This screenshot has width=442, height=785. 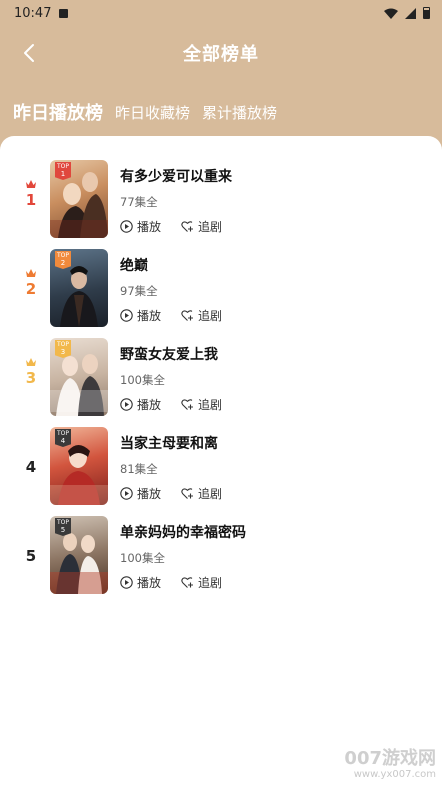 What do you see at coordinates (276, 377) in the screenshot?
I see `drama-info: 野蛮女友爱上我 100集全 播放 追剧` at bounding box center [276, 377].